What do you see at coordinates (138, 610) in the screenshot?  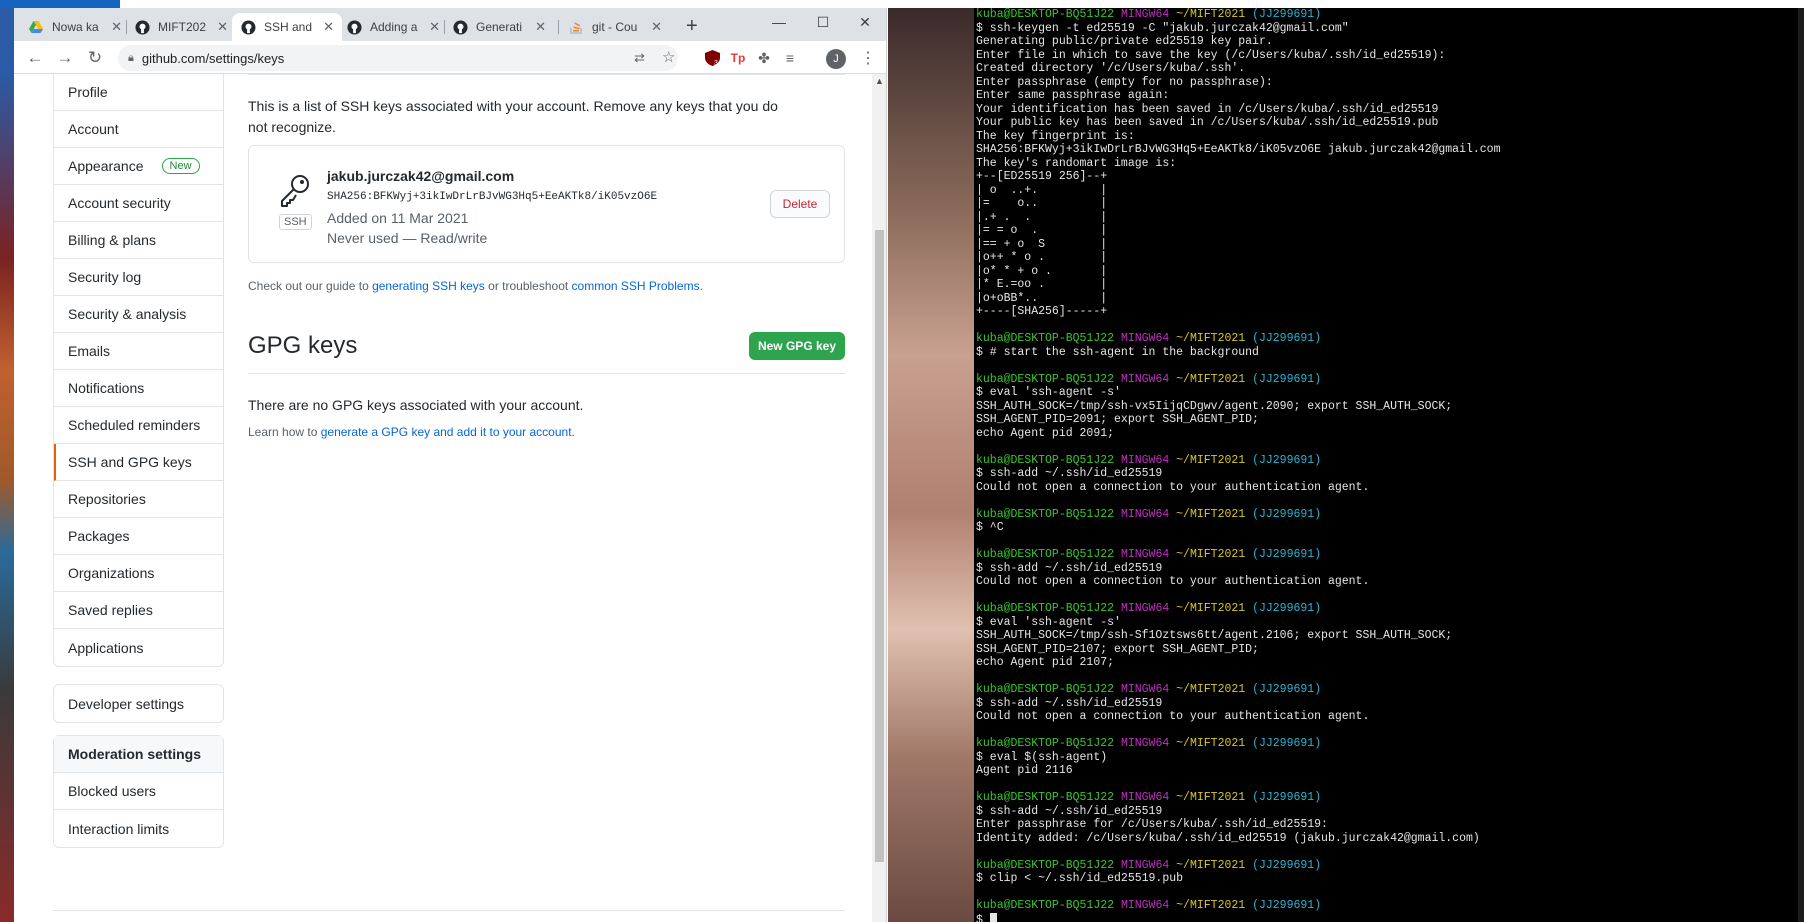 I see `sidebar-item-saved-replies: Saved replies` at bounding box center [138, 610].